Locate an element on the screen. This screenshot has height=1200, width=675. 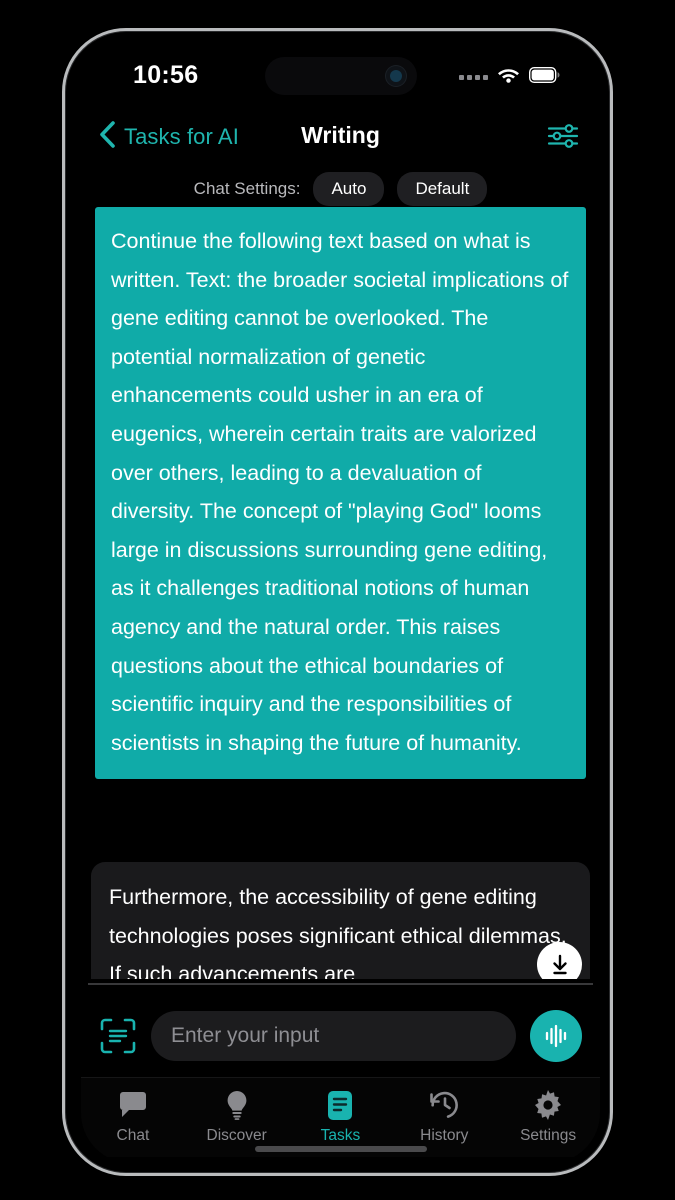
wifi-icon is located at coordinates (508, 77).